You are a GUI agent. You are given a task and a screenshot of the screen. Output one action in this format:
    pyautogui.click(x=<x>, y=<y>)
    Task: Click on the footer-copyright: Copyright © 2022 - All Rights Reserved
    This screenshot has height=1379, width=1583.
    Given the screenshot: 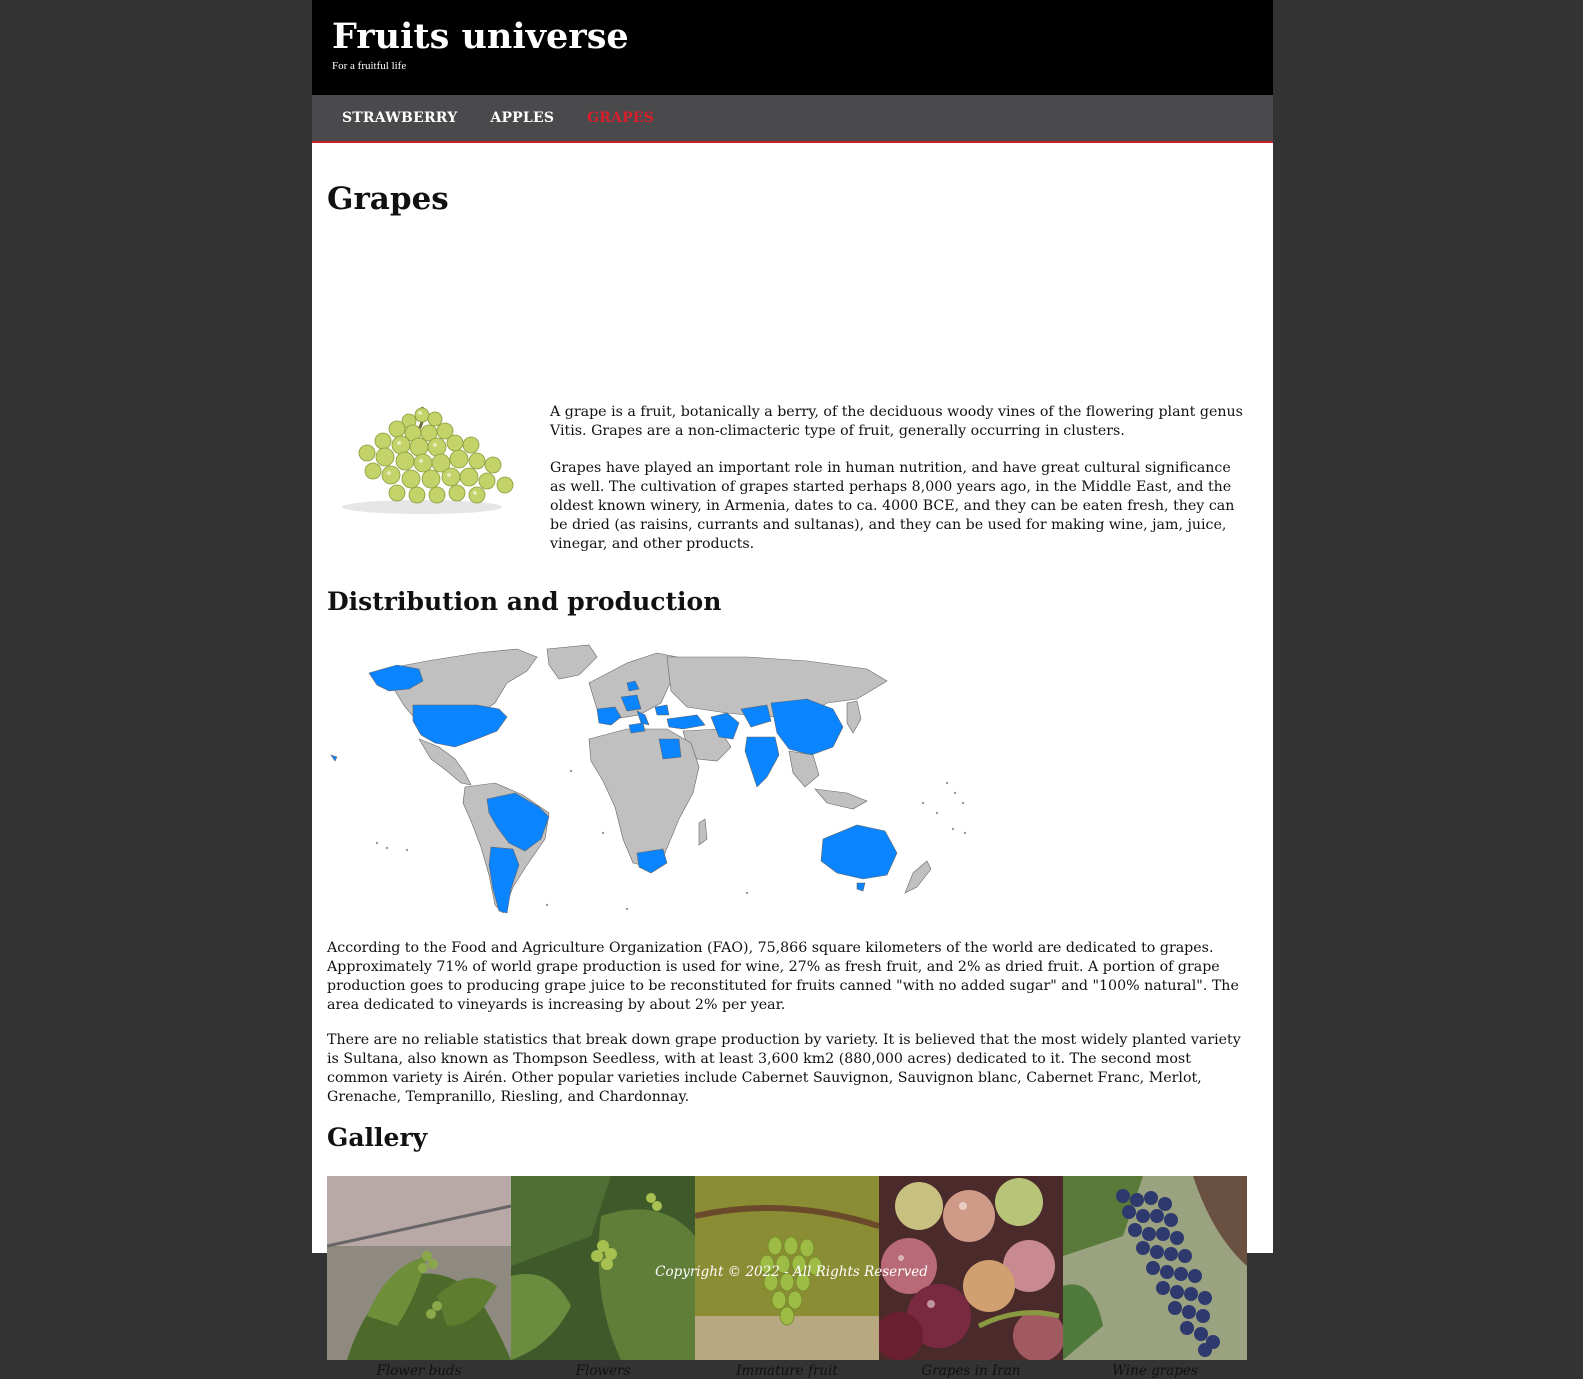 What is the action you would take?
    pyautogui.click(x=791, y=1272)
    